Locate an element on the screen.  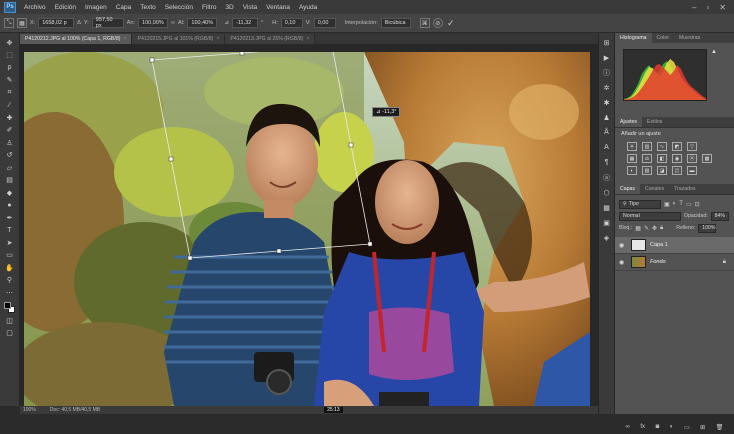
menu-edicion: Edición is located at coordinates (65, 7).